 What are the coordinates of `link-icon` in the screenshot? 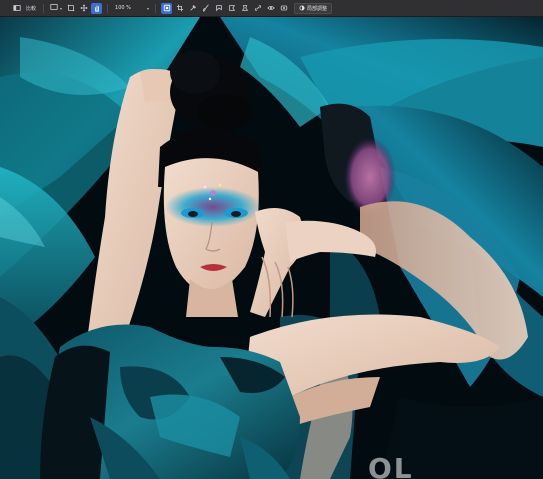 It's located at (257, 8).